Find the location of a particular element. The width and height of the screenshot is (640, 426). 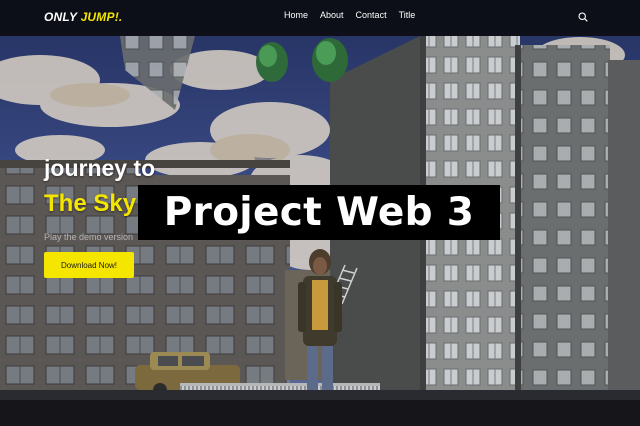

hero-title-line2: The Sky is located at coordinates (90, 203).